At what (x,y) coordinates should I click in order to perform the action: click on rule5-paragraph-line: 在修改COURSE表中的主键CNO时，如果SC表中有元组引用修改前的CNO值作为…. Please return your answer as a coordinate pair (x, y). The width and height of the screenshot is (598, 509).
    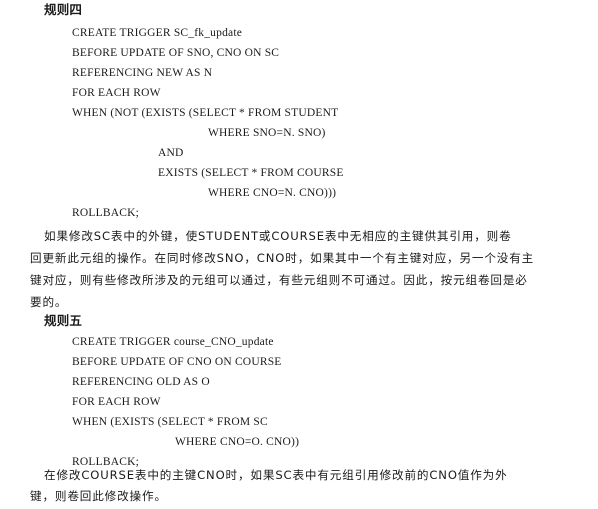
    Looking at the image, I should click on (276, 475).